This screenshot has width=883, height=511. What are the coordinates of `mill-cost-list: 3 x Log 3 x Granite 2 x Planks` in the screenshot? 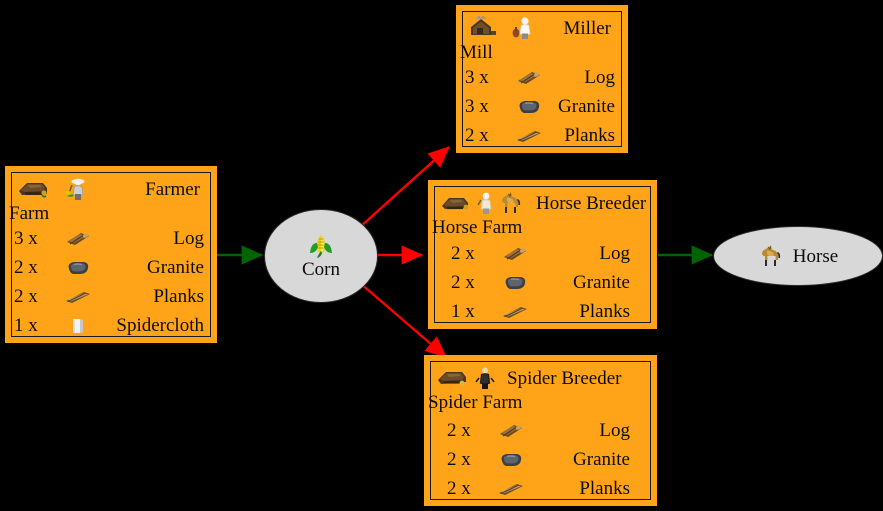 It's located at (542, 106).